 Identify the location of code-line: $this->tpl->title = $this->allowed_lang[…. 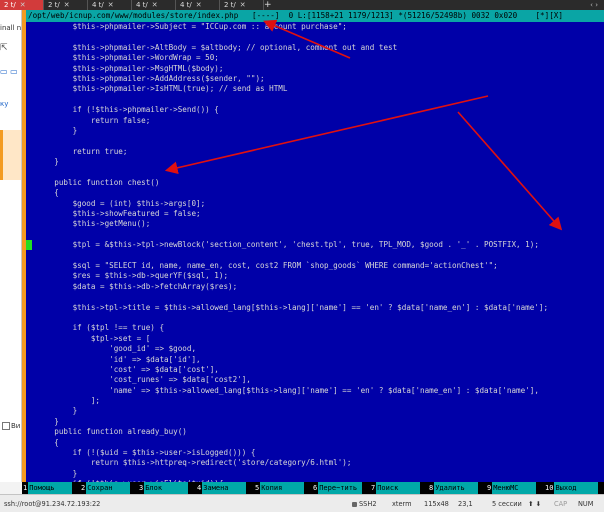
(313, 308).